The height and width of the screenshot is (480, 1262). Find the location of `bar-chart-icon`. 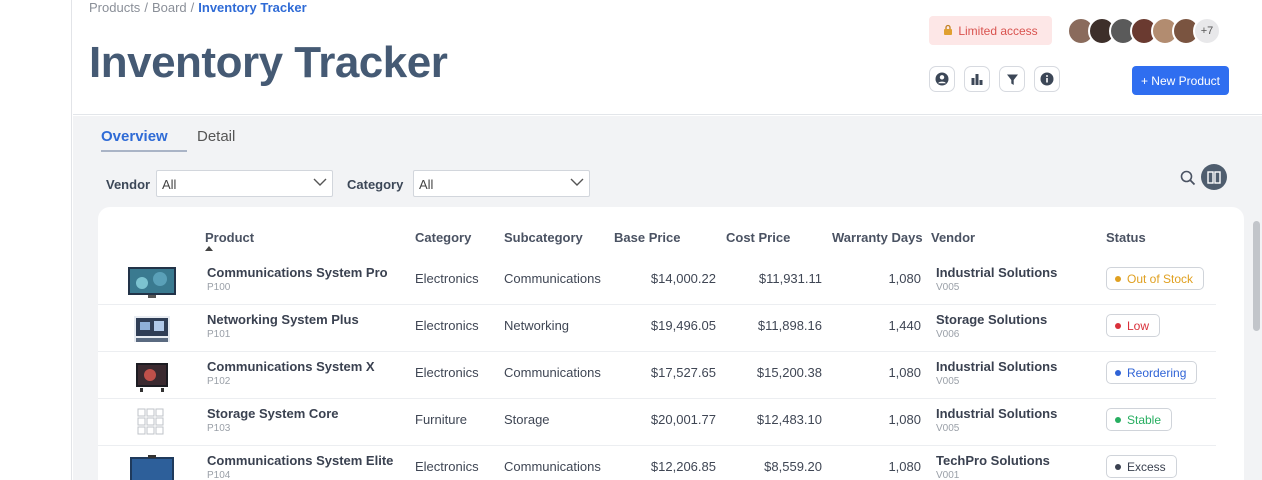

bar-chart-icon is located at coordinates (977, 79).